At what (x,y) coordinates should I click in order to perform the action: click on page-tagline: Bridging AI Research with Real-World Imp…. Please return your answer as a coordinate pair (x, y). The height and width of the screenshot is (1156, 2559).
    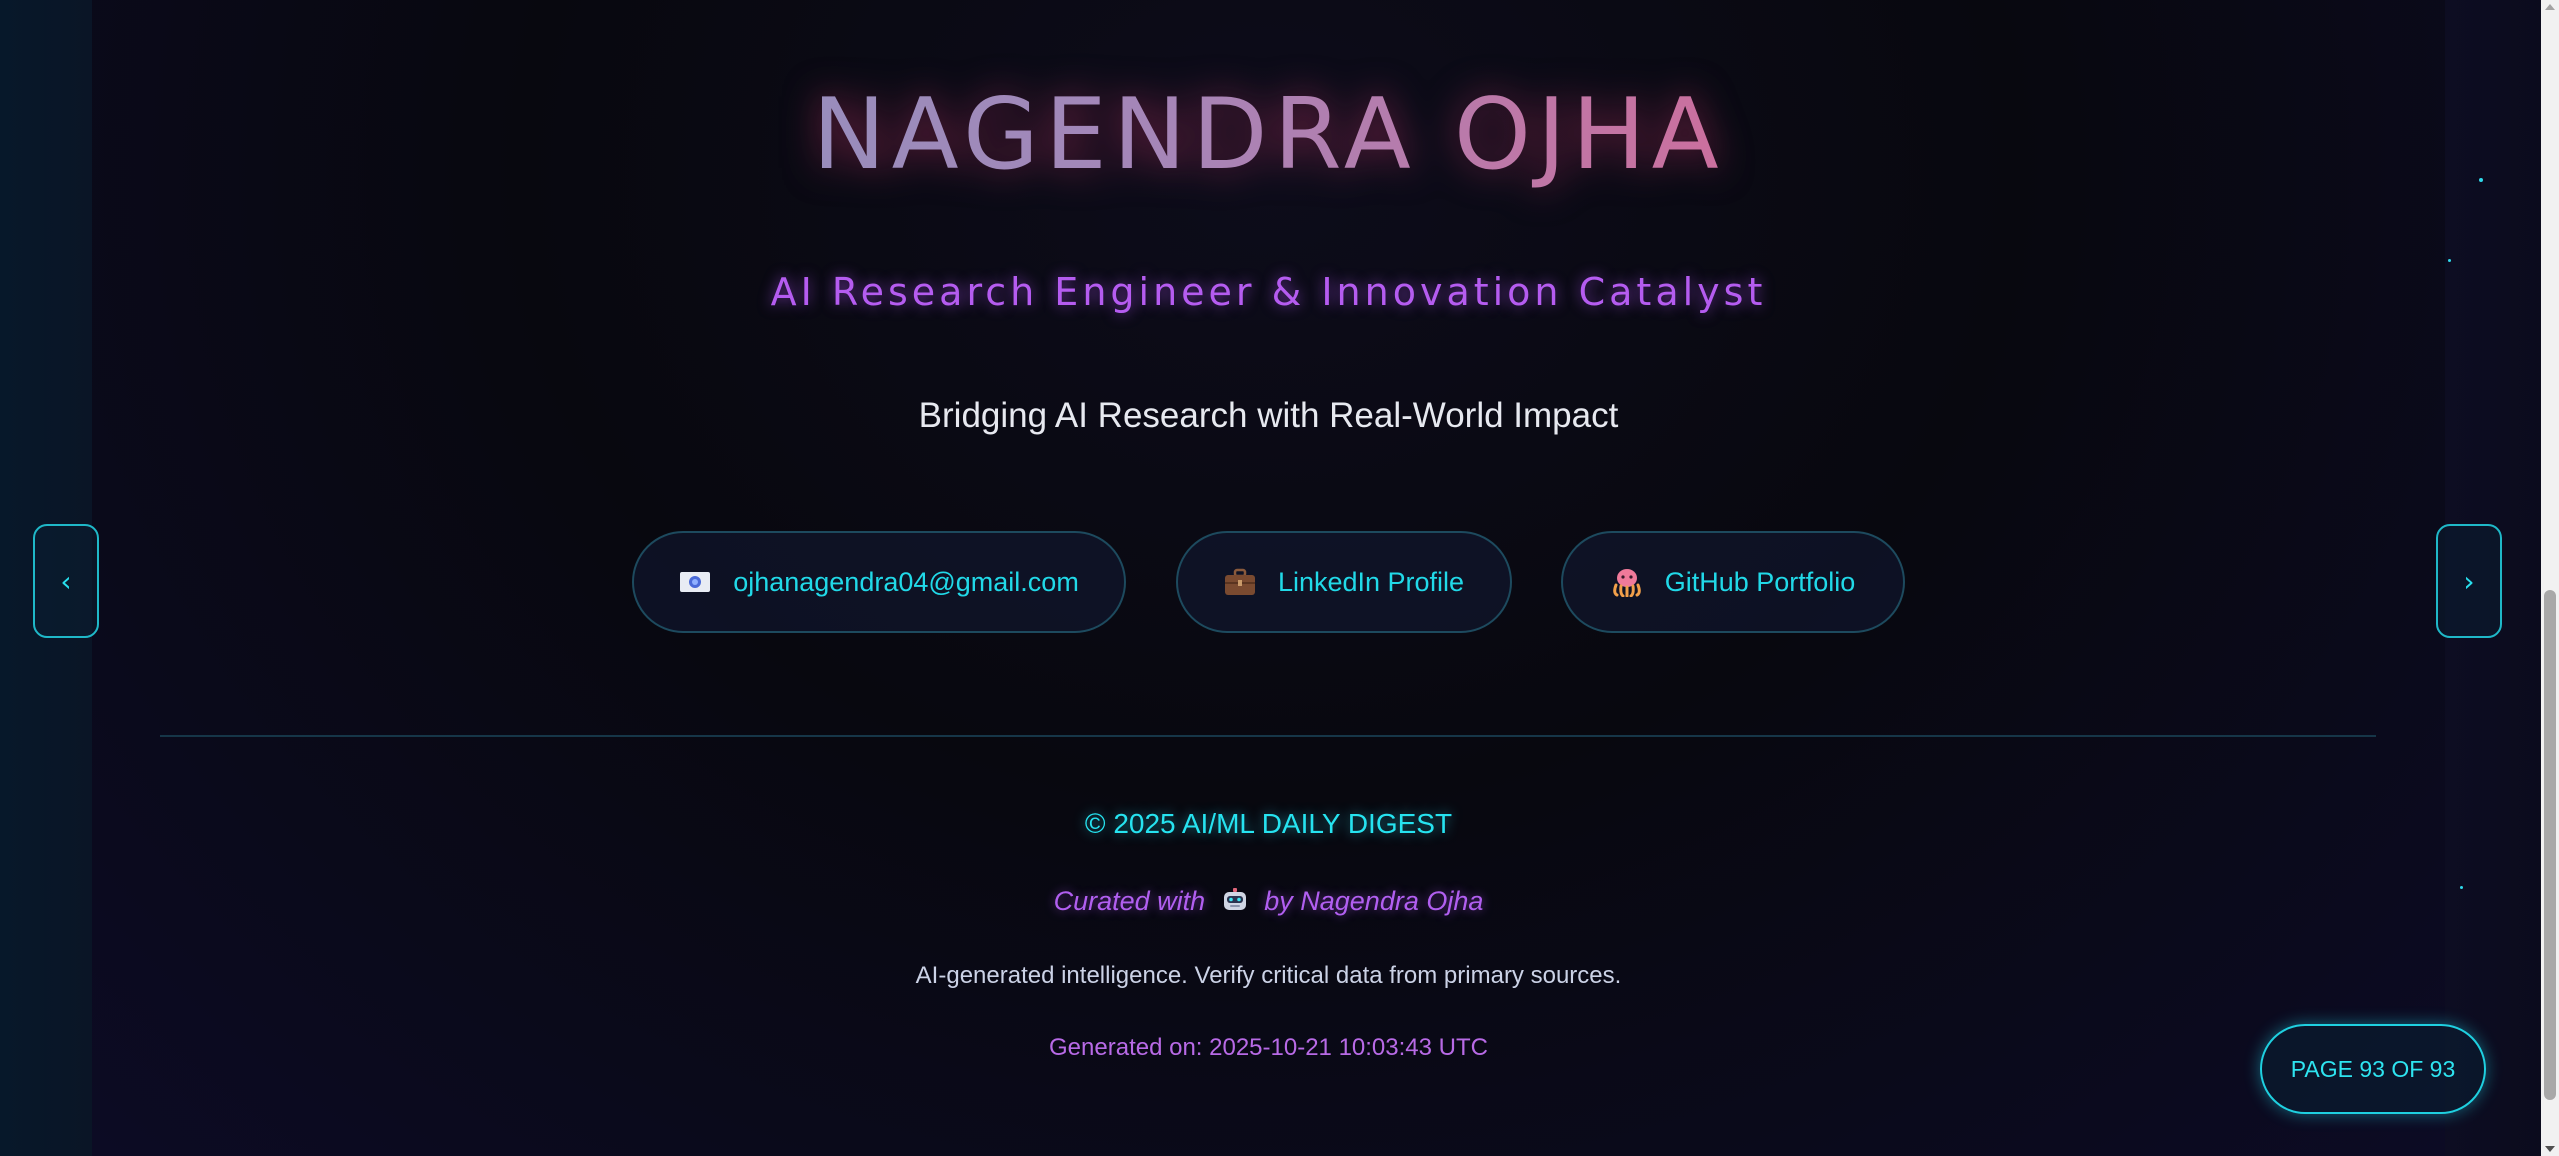
    Looking at the image, I should click on (1268, 415).